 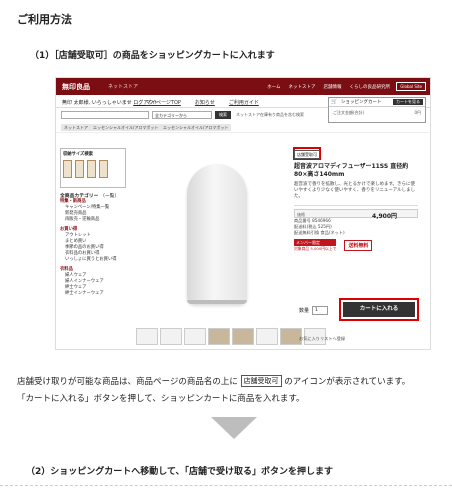 What do you see at coordinates (90, 196) in the screenshot?
I see `category-heading: 全商品カテゴリー （一覧）` at bounding box center [90, 196].